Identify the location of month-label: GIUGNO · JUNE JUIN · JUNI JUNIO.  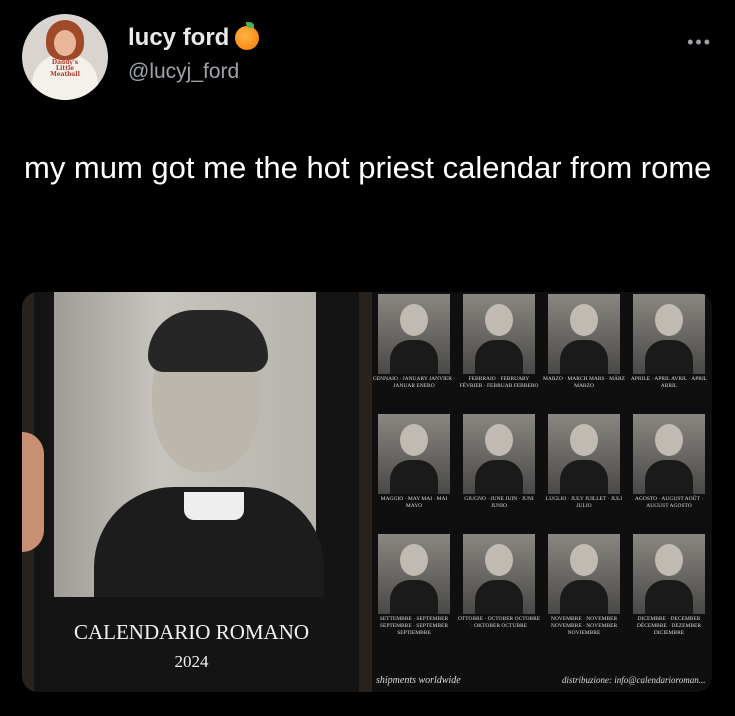
(499, 502).